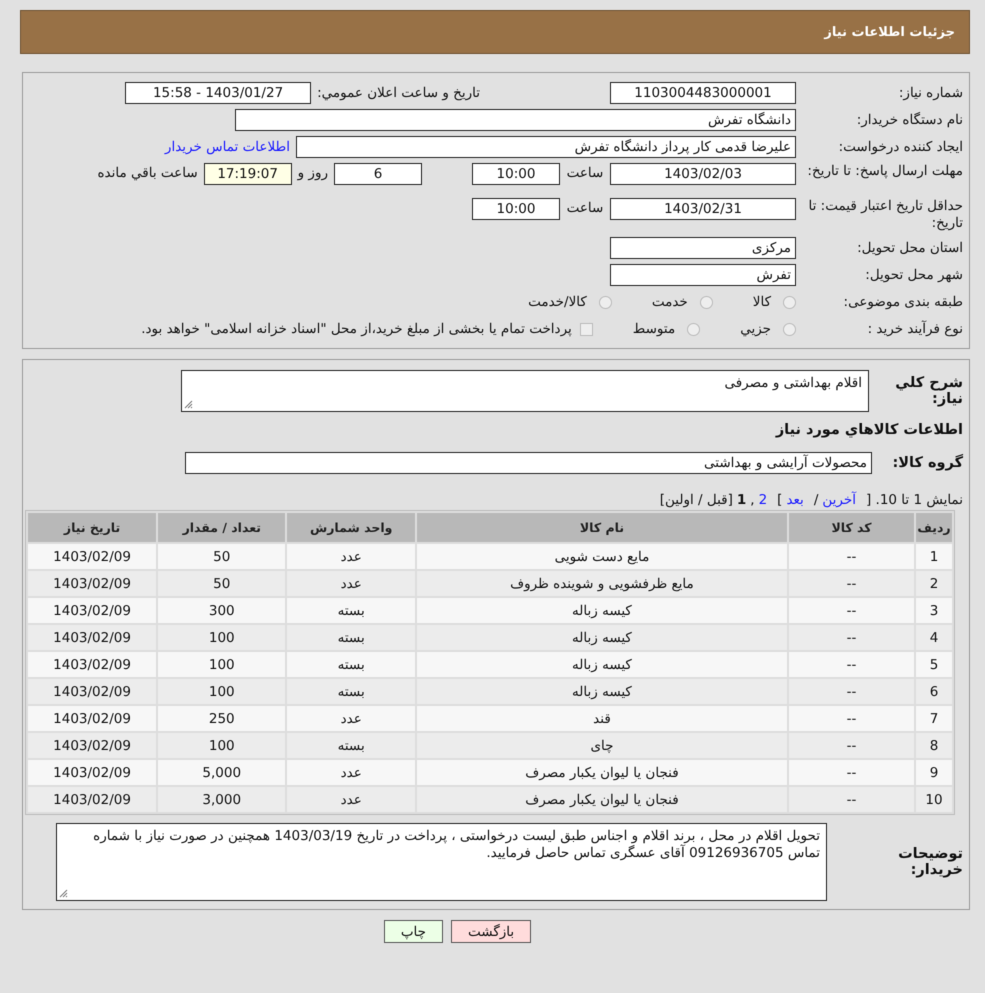 The width and height of the screenshot is (985, 993). I want to click on pager-text: /, so click(816, 500).